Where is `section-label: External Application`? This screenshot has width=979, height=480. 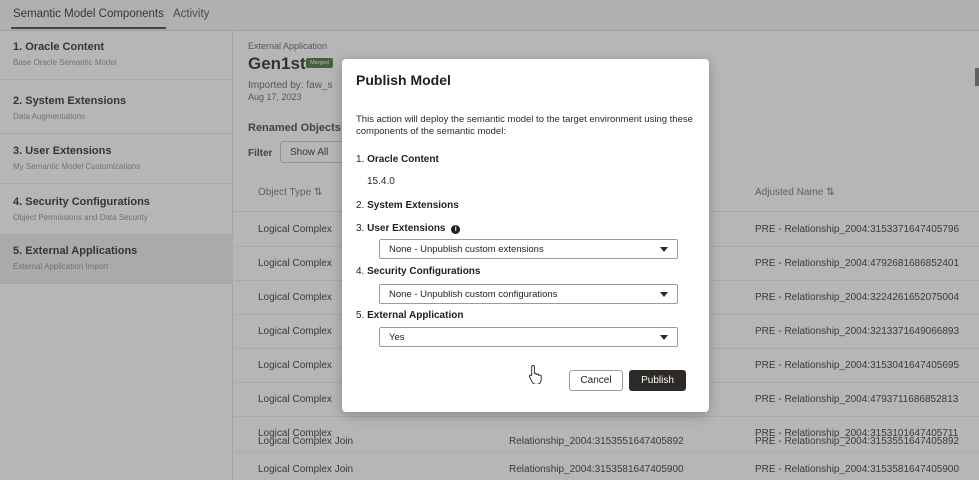
section-label: External Application is located at coordinates (415, 315).